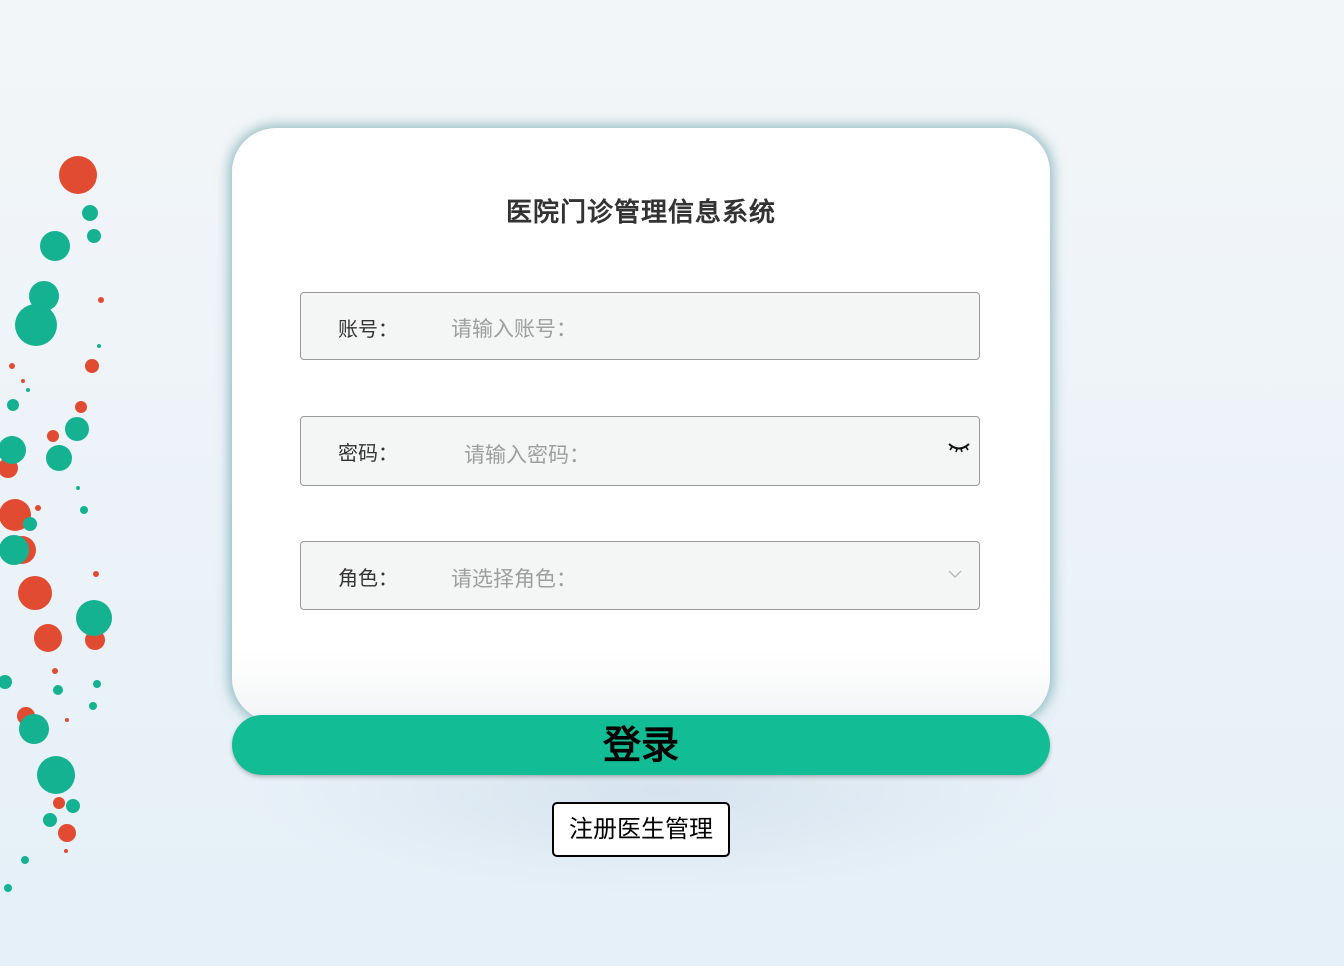  Describe the element at coordinates (959, 448) in the screenshot. I see `eye-closed-icon` at that location.